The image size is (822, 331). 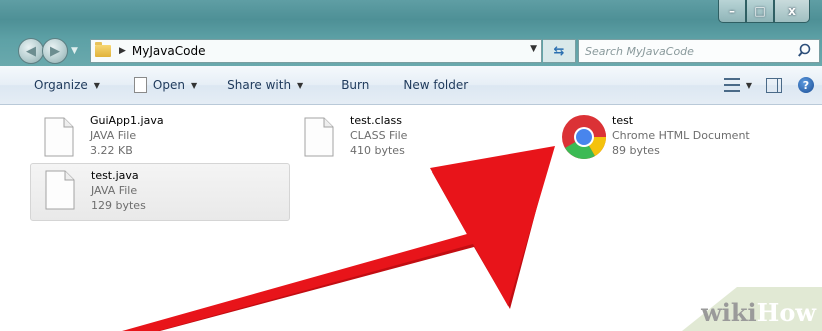 What do you see at coordinates (74, 51) in the screenshot?
I see `recent-pages-dropdown-icon: ▼` at bounding box center [74, 51].